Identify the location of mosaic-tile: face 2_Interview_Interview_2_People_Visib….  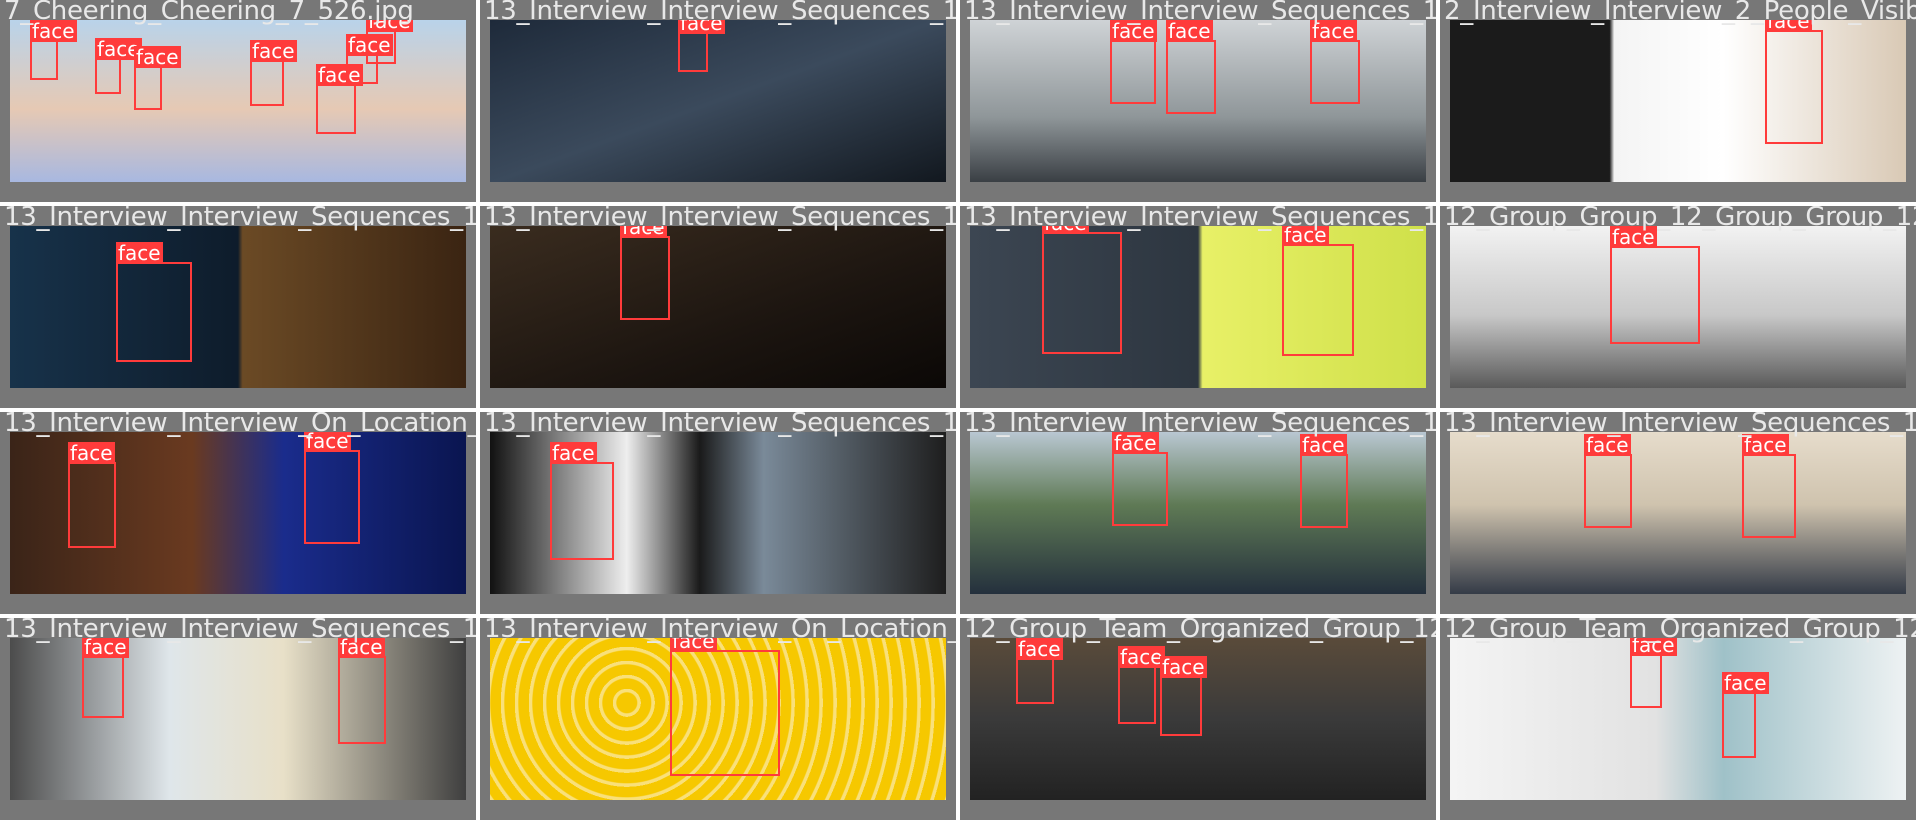
(1678, 101).